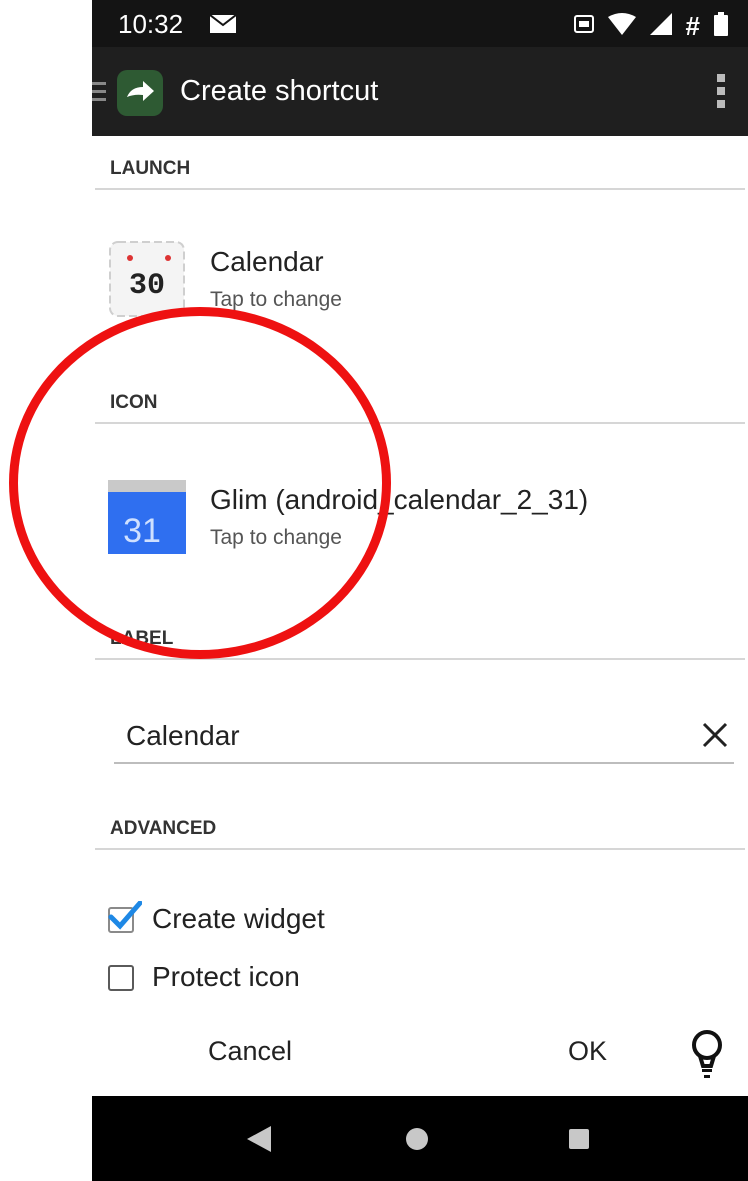 The height and width of the screenshot is (1181, 748). I want to click on protect-icon-checkbox, so click(121, 978).